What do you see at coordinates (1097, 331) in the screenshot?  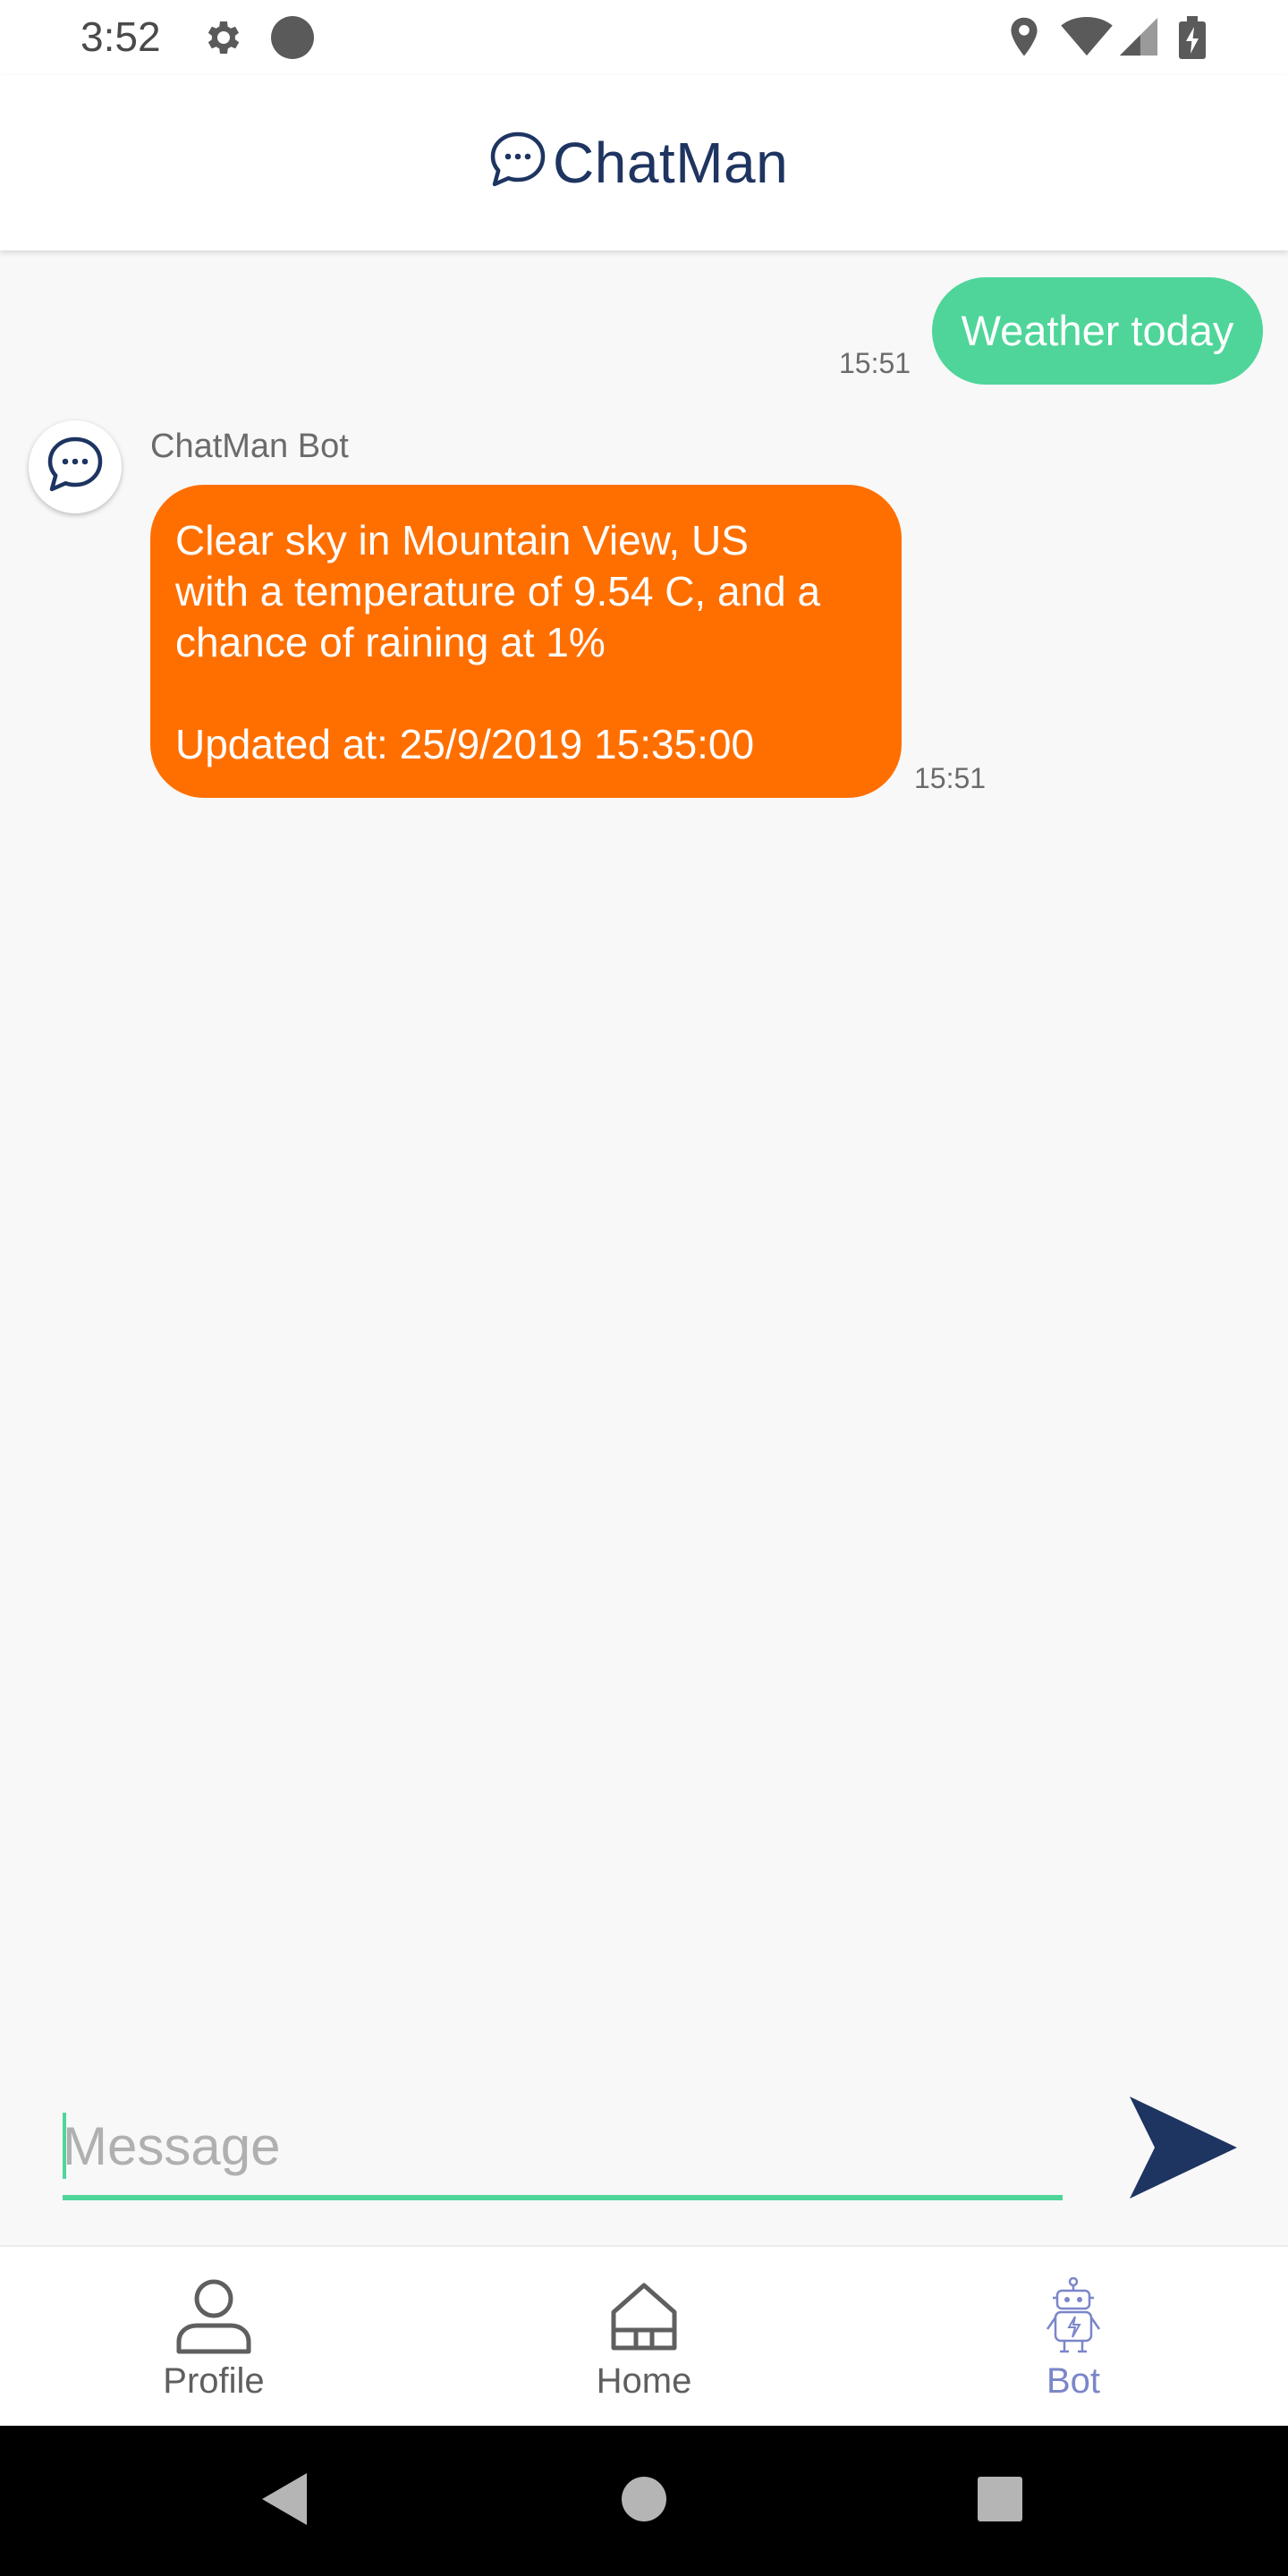 I see `user-message-bubble: Weather today` at bounding box center [1097, 331].